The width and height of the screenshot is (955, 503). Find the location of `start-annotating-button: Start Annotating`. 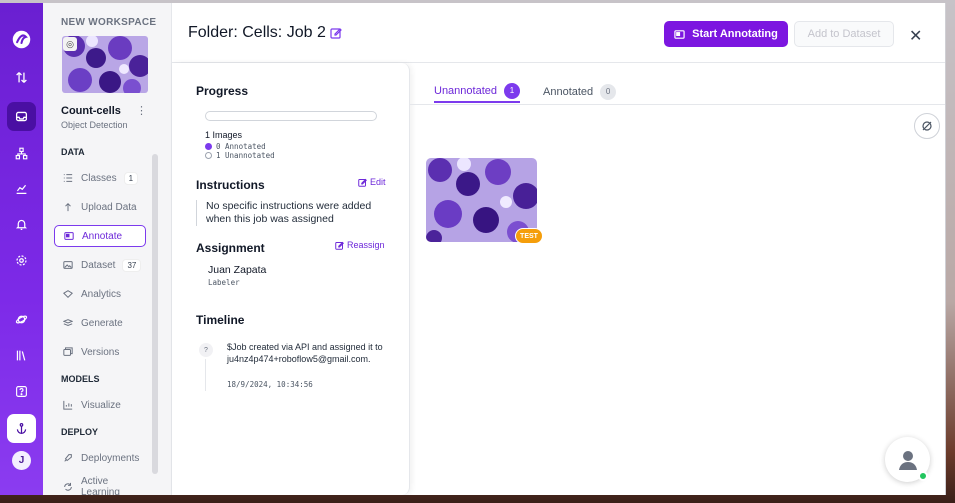

start-annotating-button: Start Annotating is located at coordinates (726, 34).